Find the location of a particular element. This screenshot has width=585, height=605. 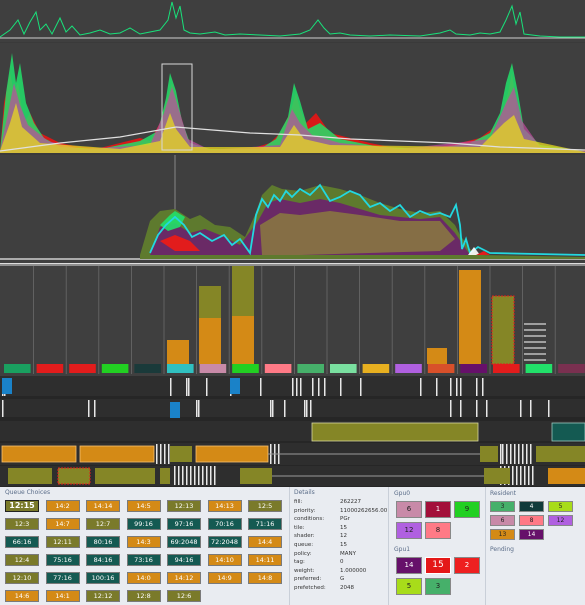

queue-choice-button: 12:12 is located at coordinates (103, 596).